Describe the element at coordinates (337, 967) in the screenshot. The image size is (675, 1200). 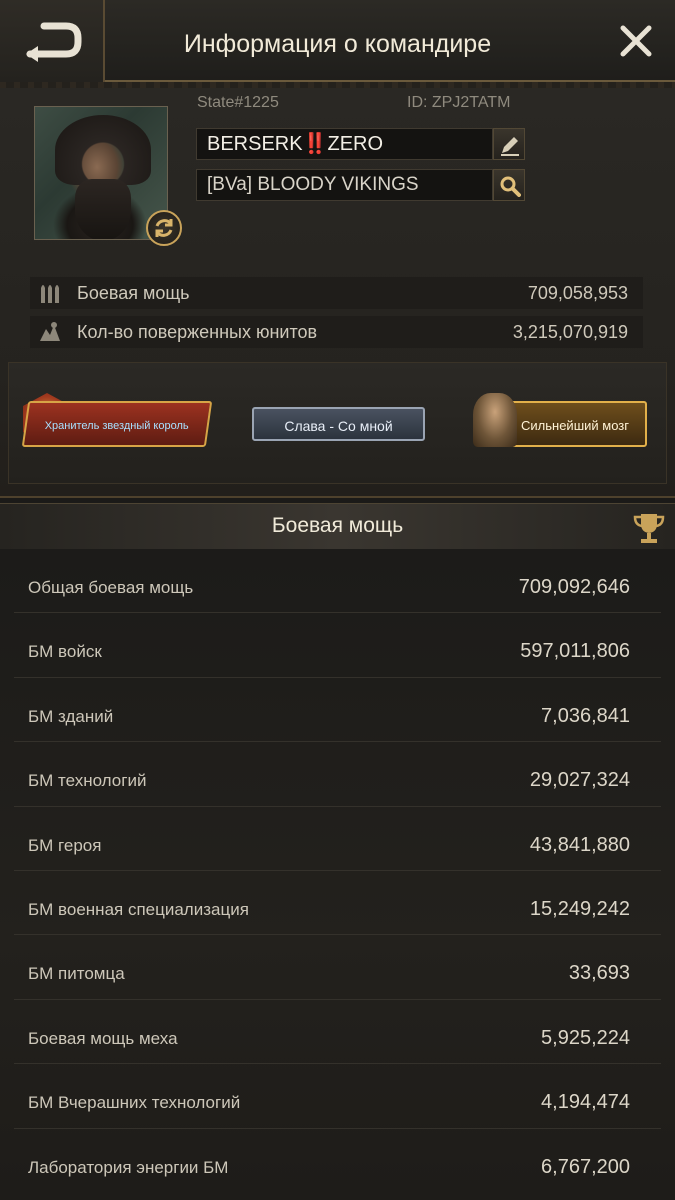
I see `list-item: БМ питомца 33,693` at that location.